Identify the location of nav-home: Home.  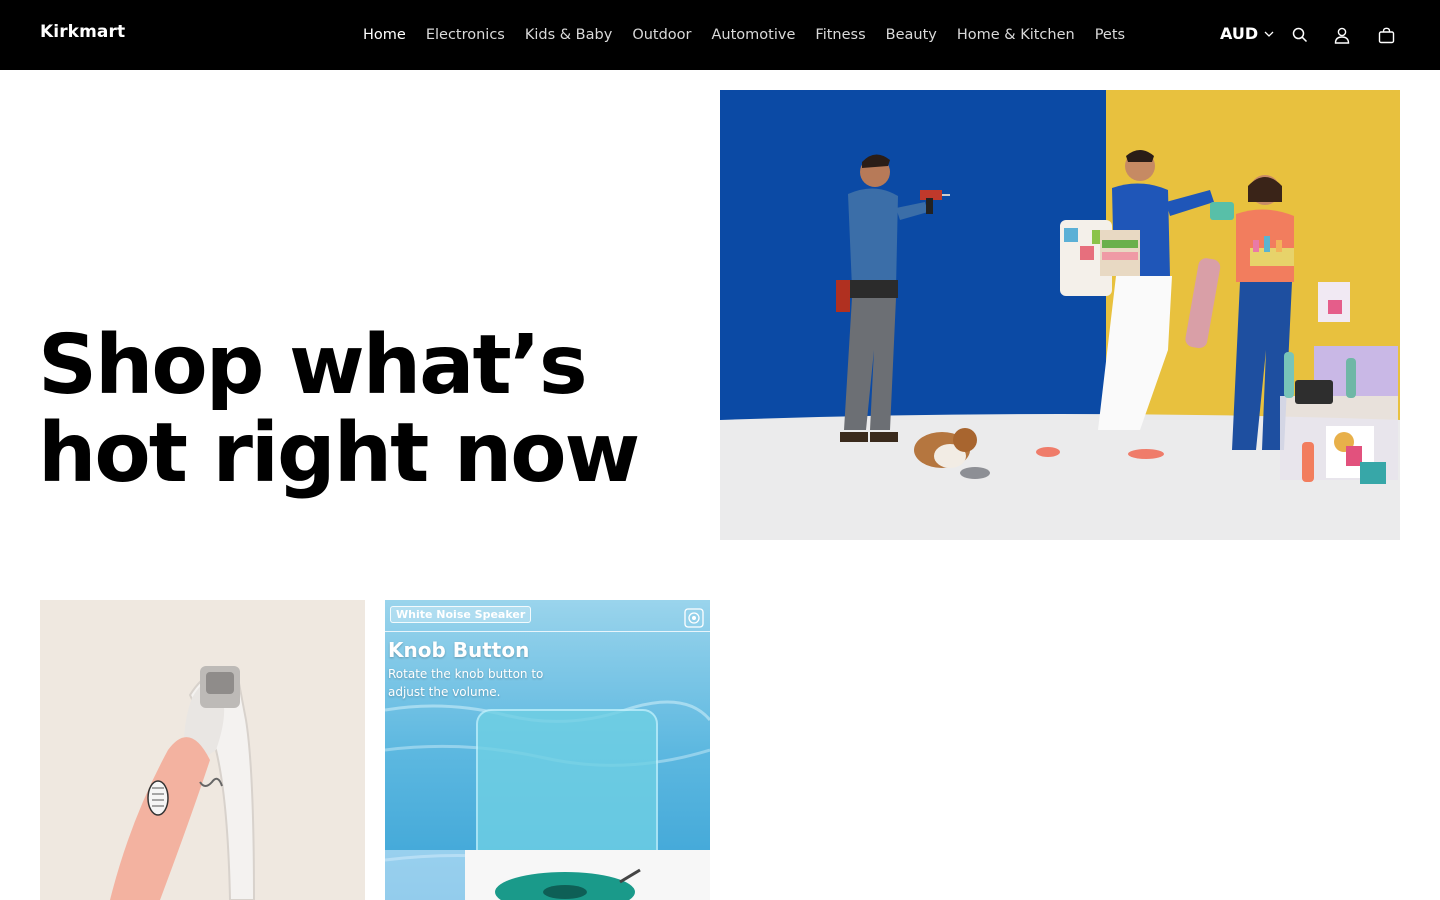
(384, 35).